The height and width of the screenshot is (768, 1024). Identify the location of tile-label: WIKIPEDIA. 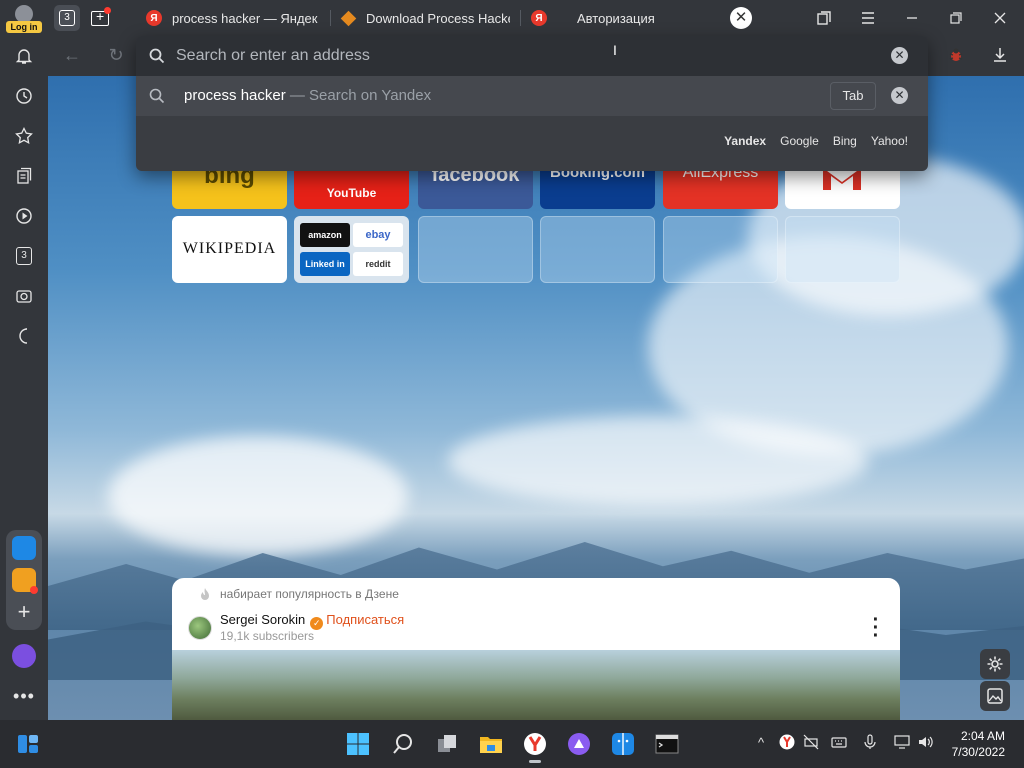
(229, 248).